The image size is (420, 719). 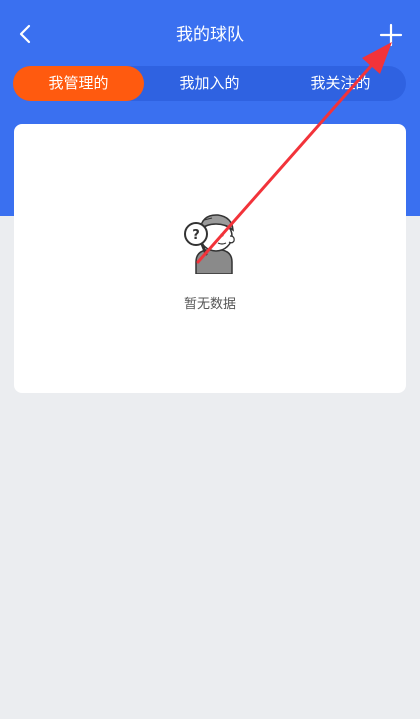 I want to click on page-title: 我的球队, so click(x=210, y=35).